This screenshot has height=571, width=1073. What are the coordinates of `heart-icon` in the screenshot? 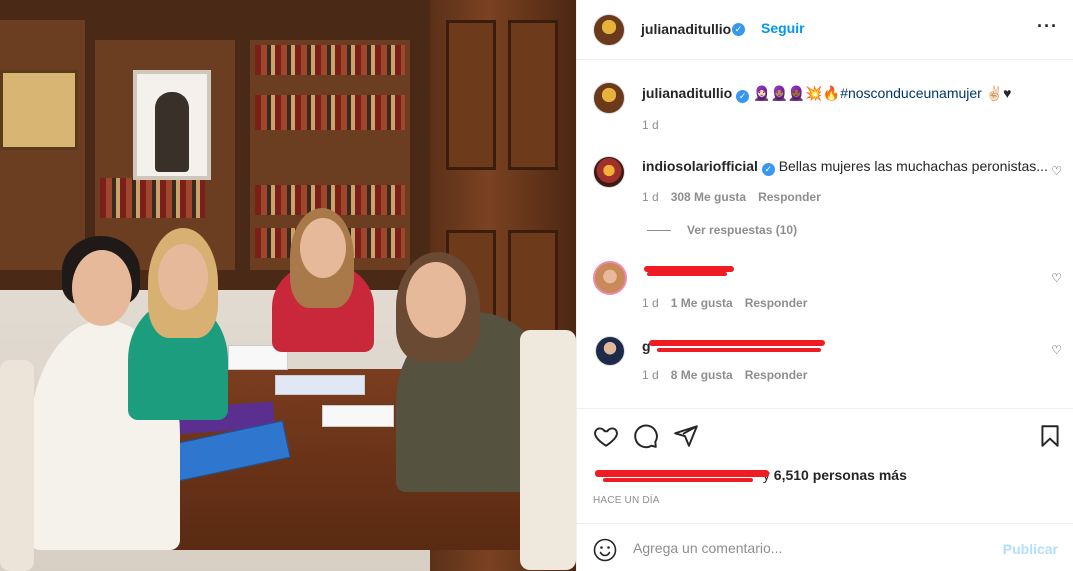 It's located at (606, 436).